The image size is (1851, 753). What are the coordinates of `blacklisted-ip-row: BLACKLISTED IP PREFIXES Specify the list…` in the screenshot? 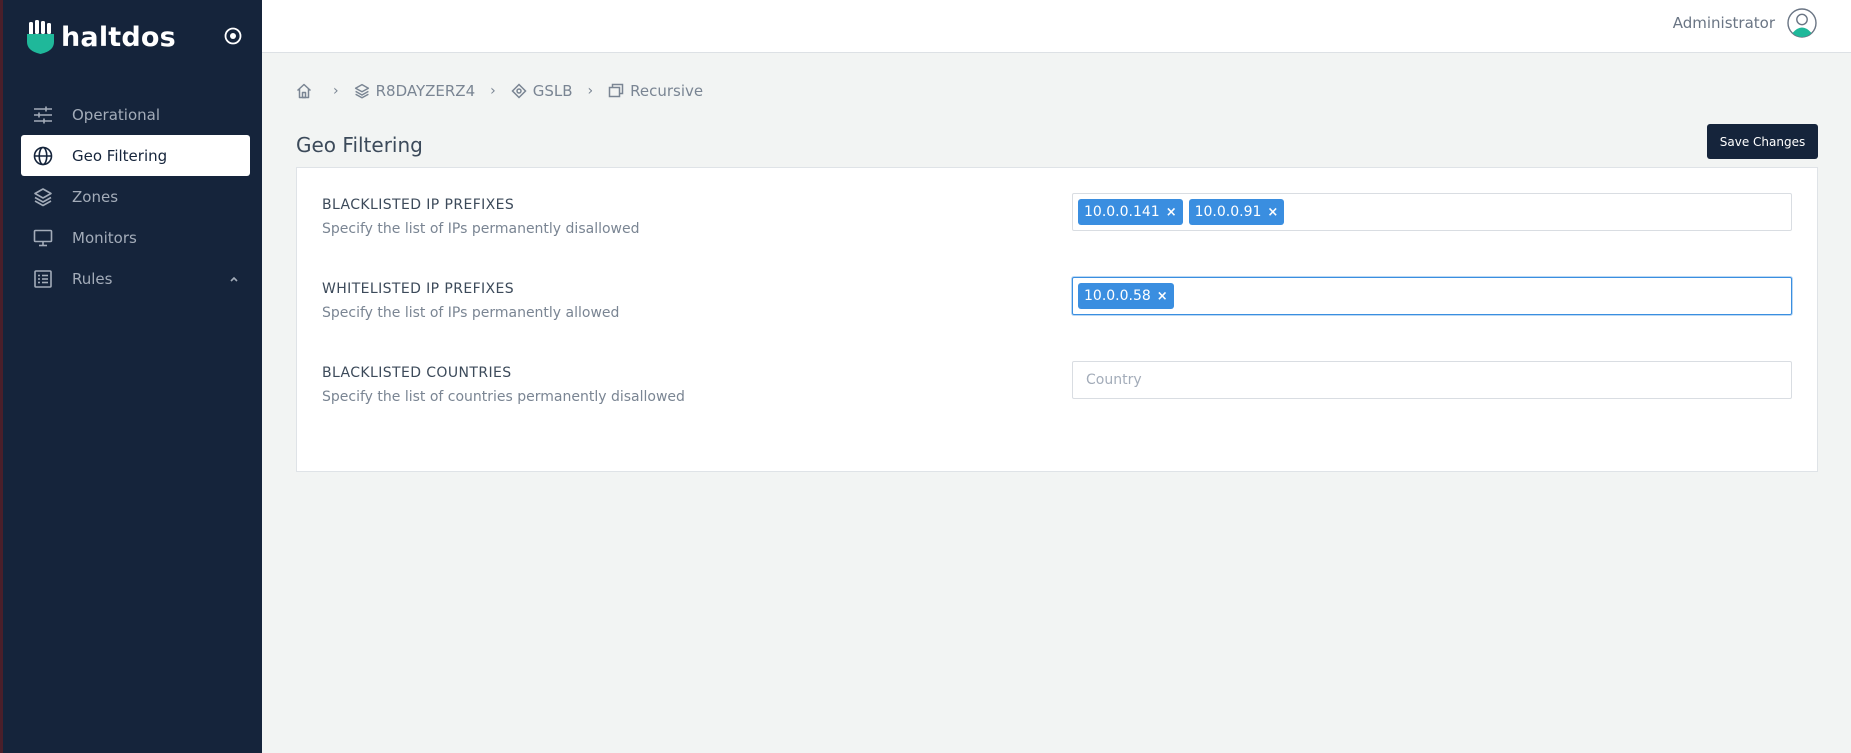 It's located at (1057, 215).